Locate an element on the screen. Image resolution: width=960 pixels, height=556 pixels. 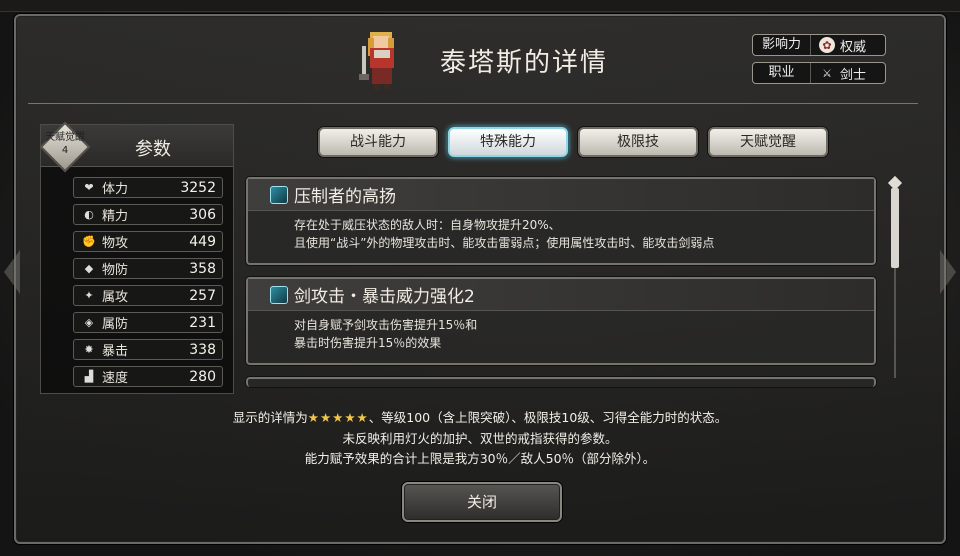
next-arrow-icon is located at coordinates (948, 272).